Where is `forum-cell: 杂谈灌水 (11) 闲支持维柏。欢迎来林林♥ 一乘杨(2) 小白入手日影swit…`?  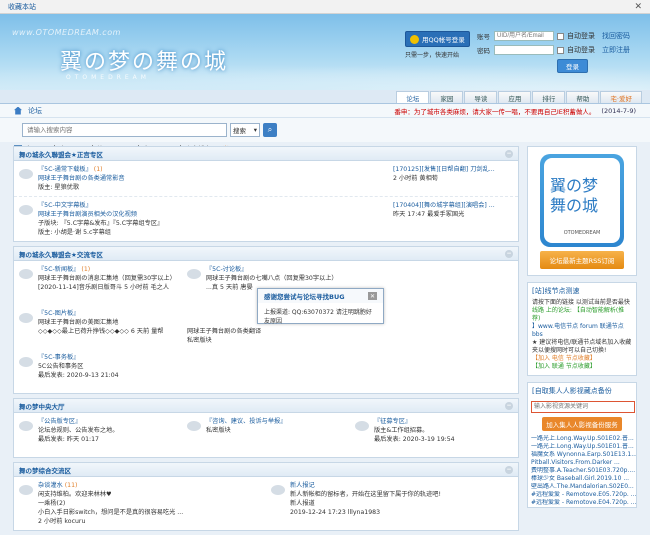
forum-cell: 杂谈灌水 (11) 闲支持维柏。欢迎来林林♥ 一乘杨(2) 小白入手日影swit… is located at coordinates (140, 503).